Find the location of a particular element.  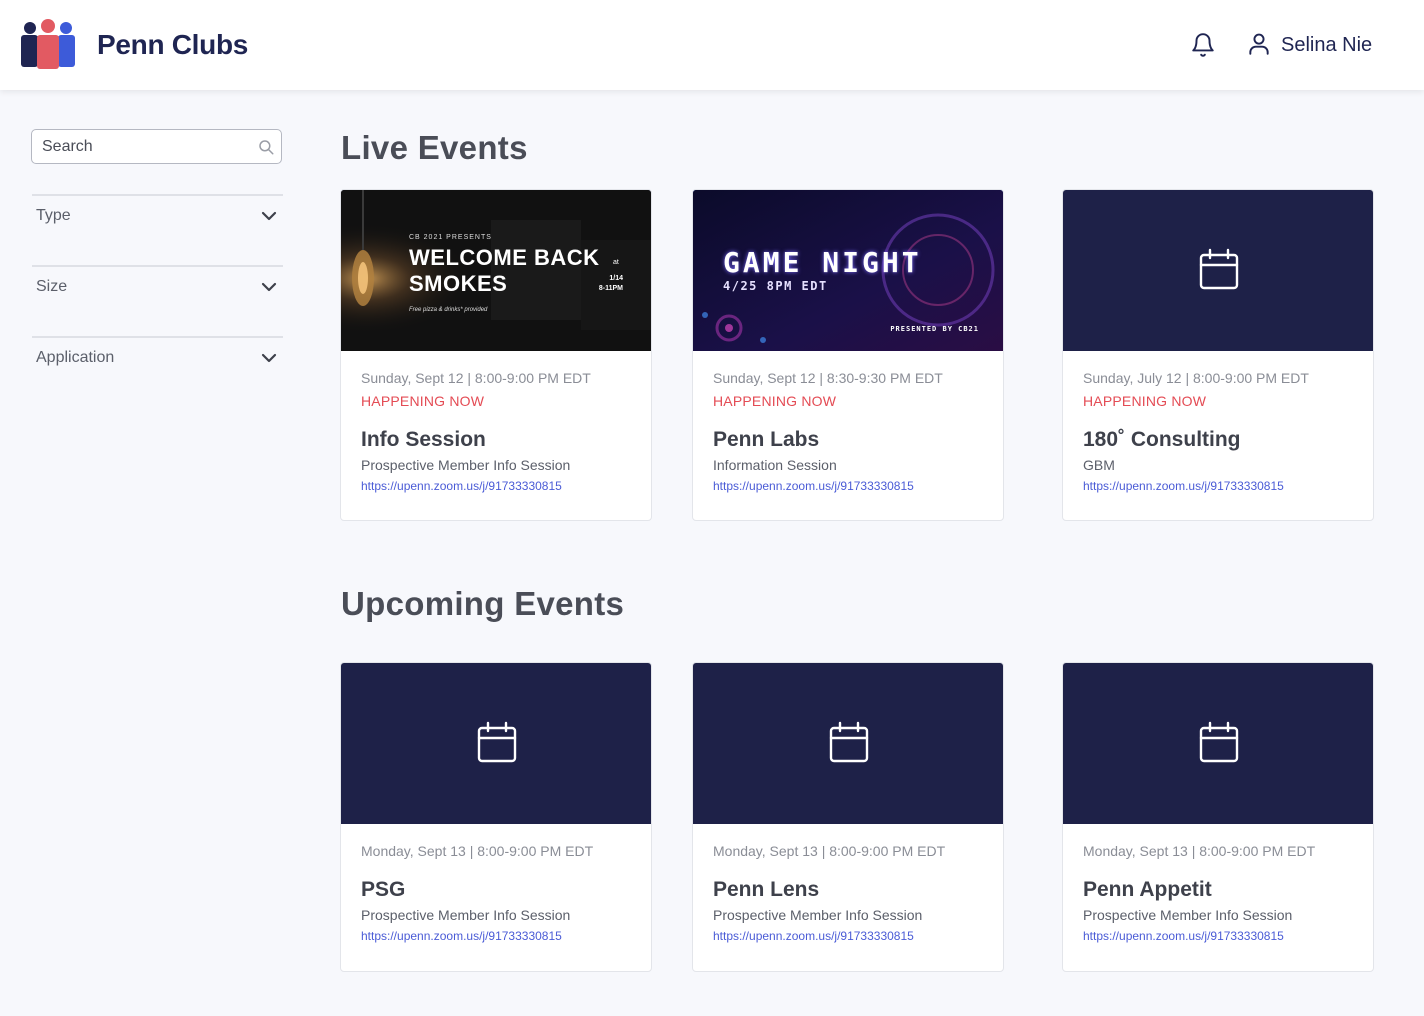

app-title: Penn Clubs is located at coordinates (172, 45).